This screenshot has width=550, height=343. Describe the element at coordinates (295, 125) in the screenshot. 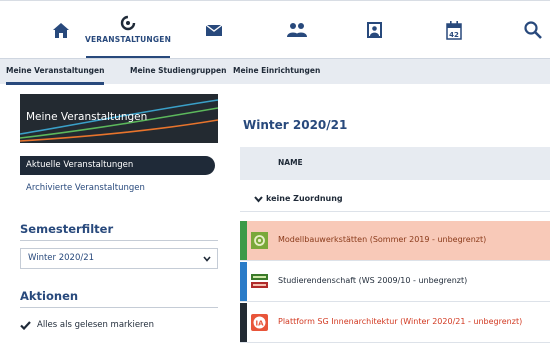

I see `page-title: Winter 2020/21` at that location.